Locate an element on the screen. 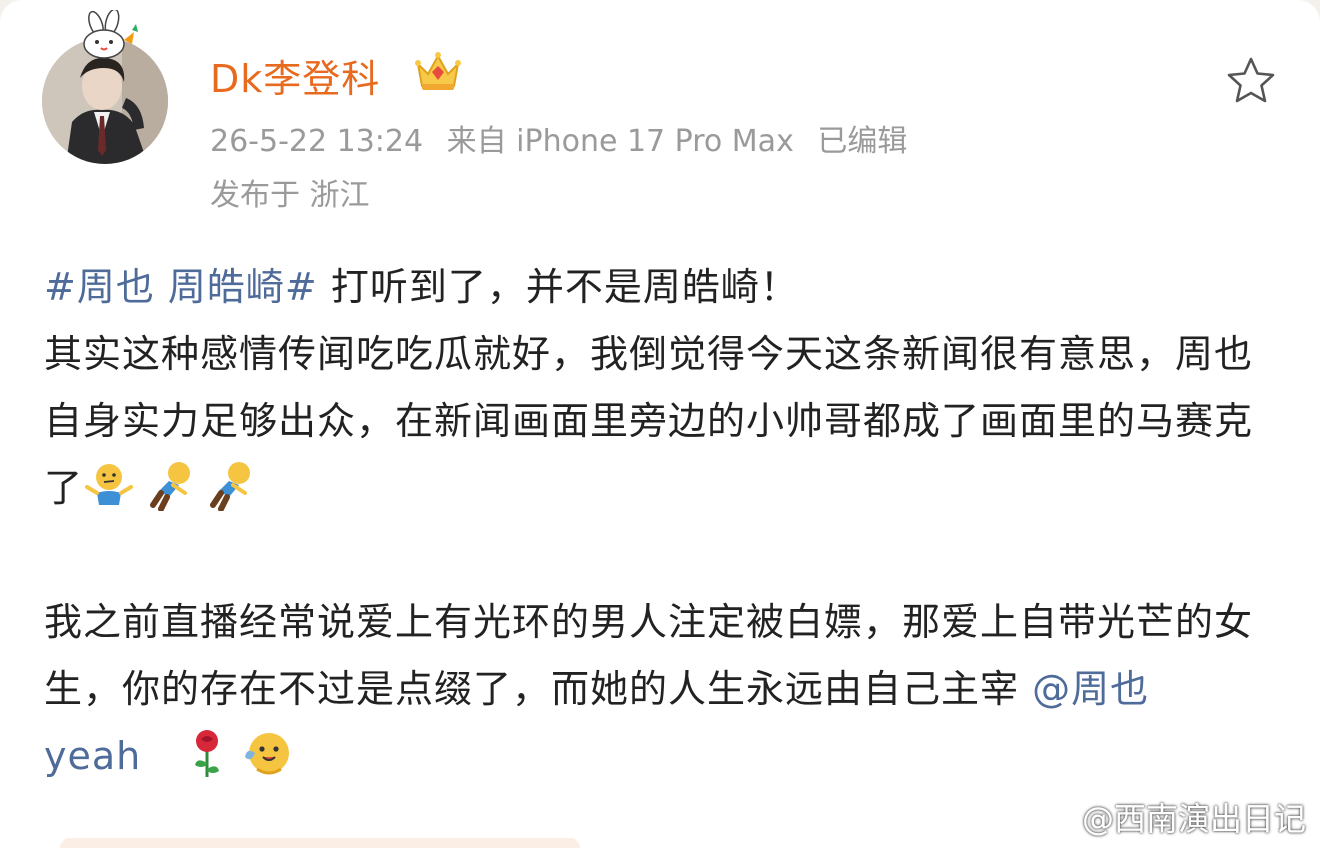 Image resolution: width=1320 pixels, height=848 pixels. watermark-text: @西南演出日记 is located at coordinates (1193, 819).